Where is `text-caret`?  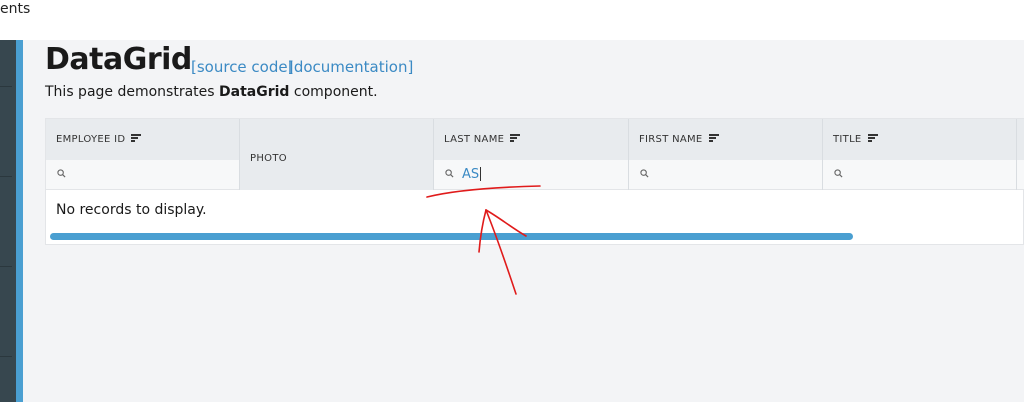
text-caret is located at coordinates (481, 173).